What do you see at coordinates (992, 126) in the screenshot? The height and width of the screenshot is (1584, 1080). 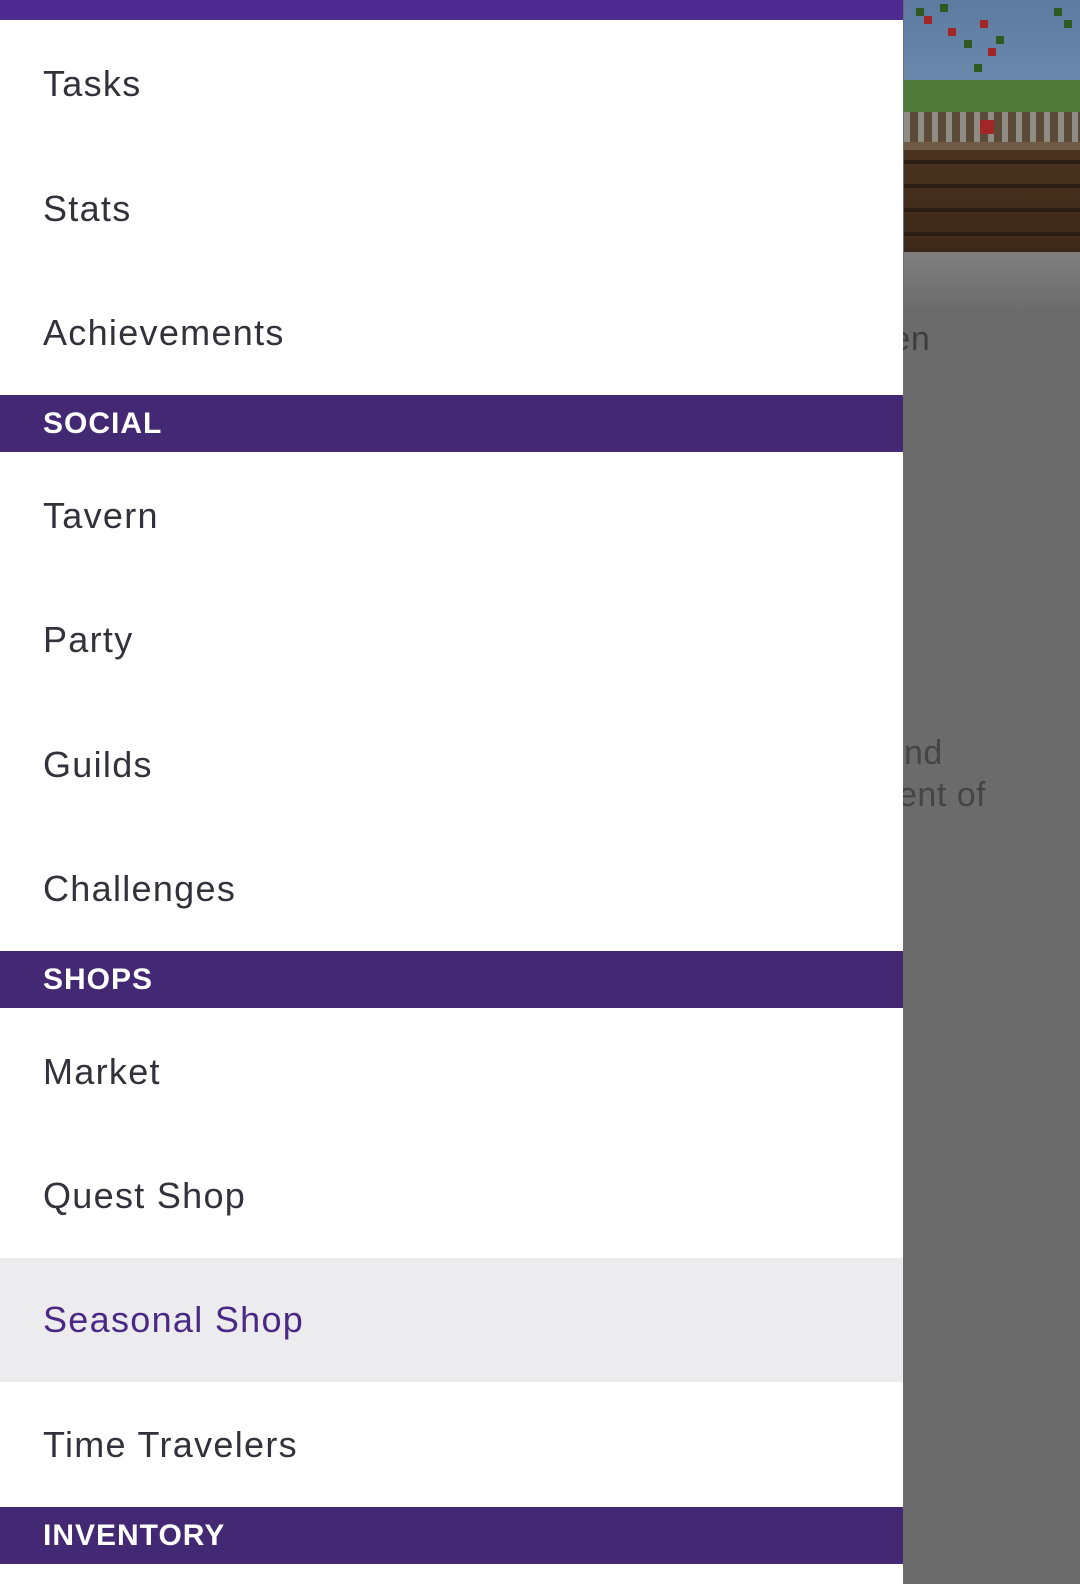 I see `background-header-scene-image` at bounding box center [992, 126].